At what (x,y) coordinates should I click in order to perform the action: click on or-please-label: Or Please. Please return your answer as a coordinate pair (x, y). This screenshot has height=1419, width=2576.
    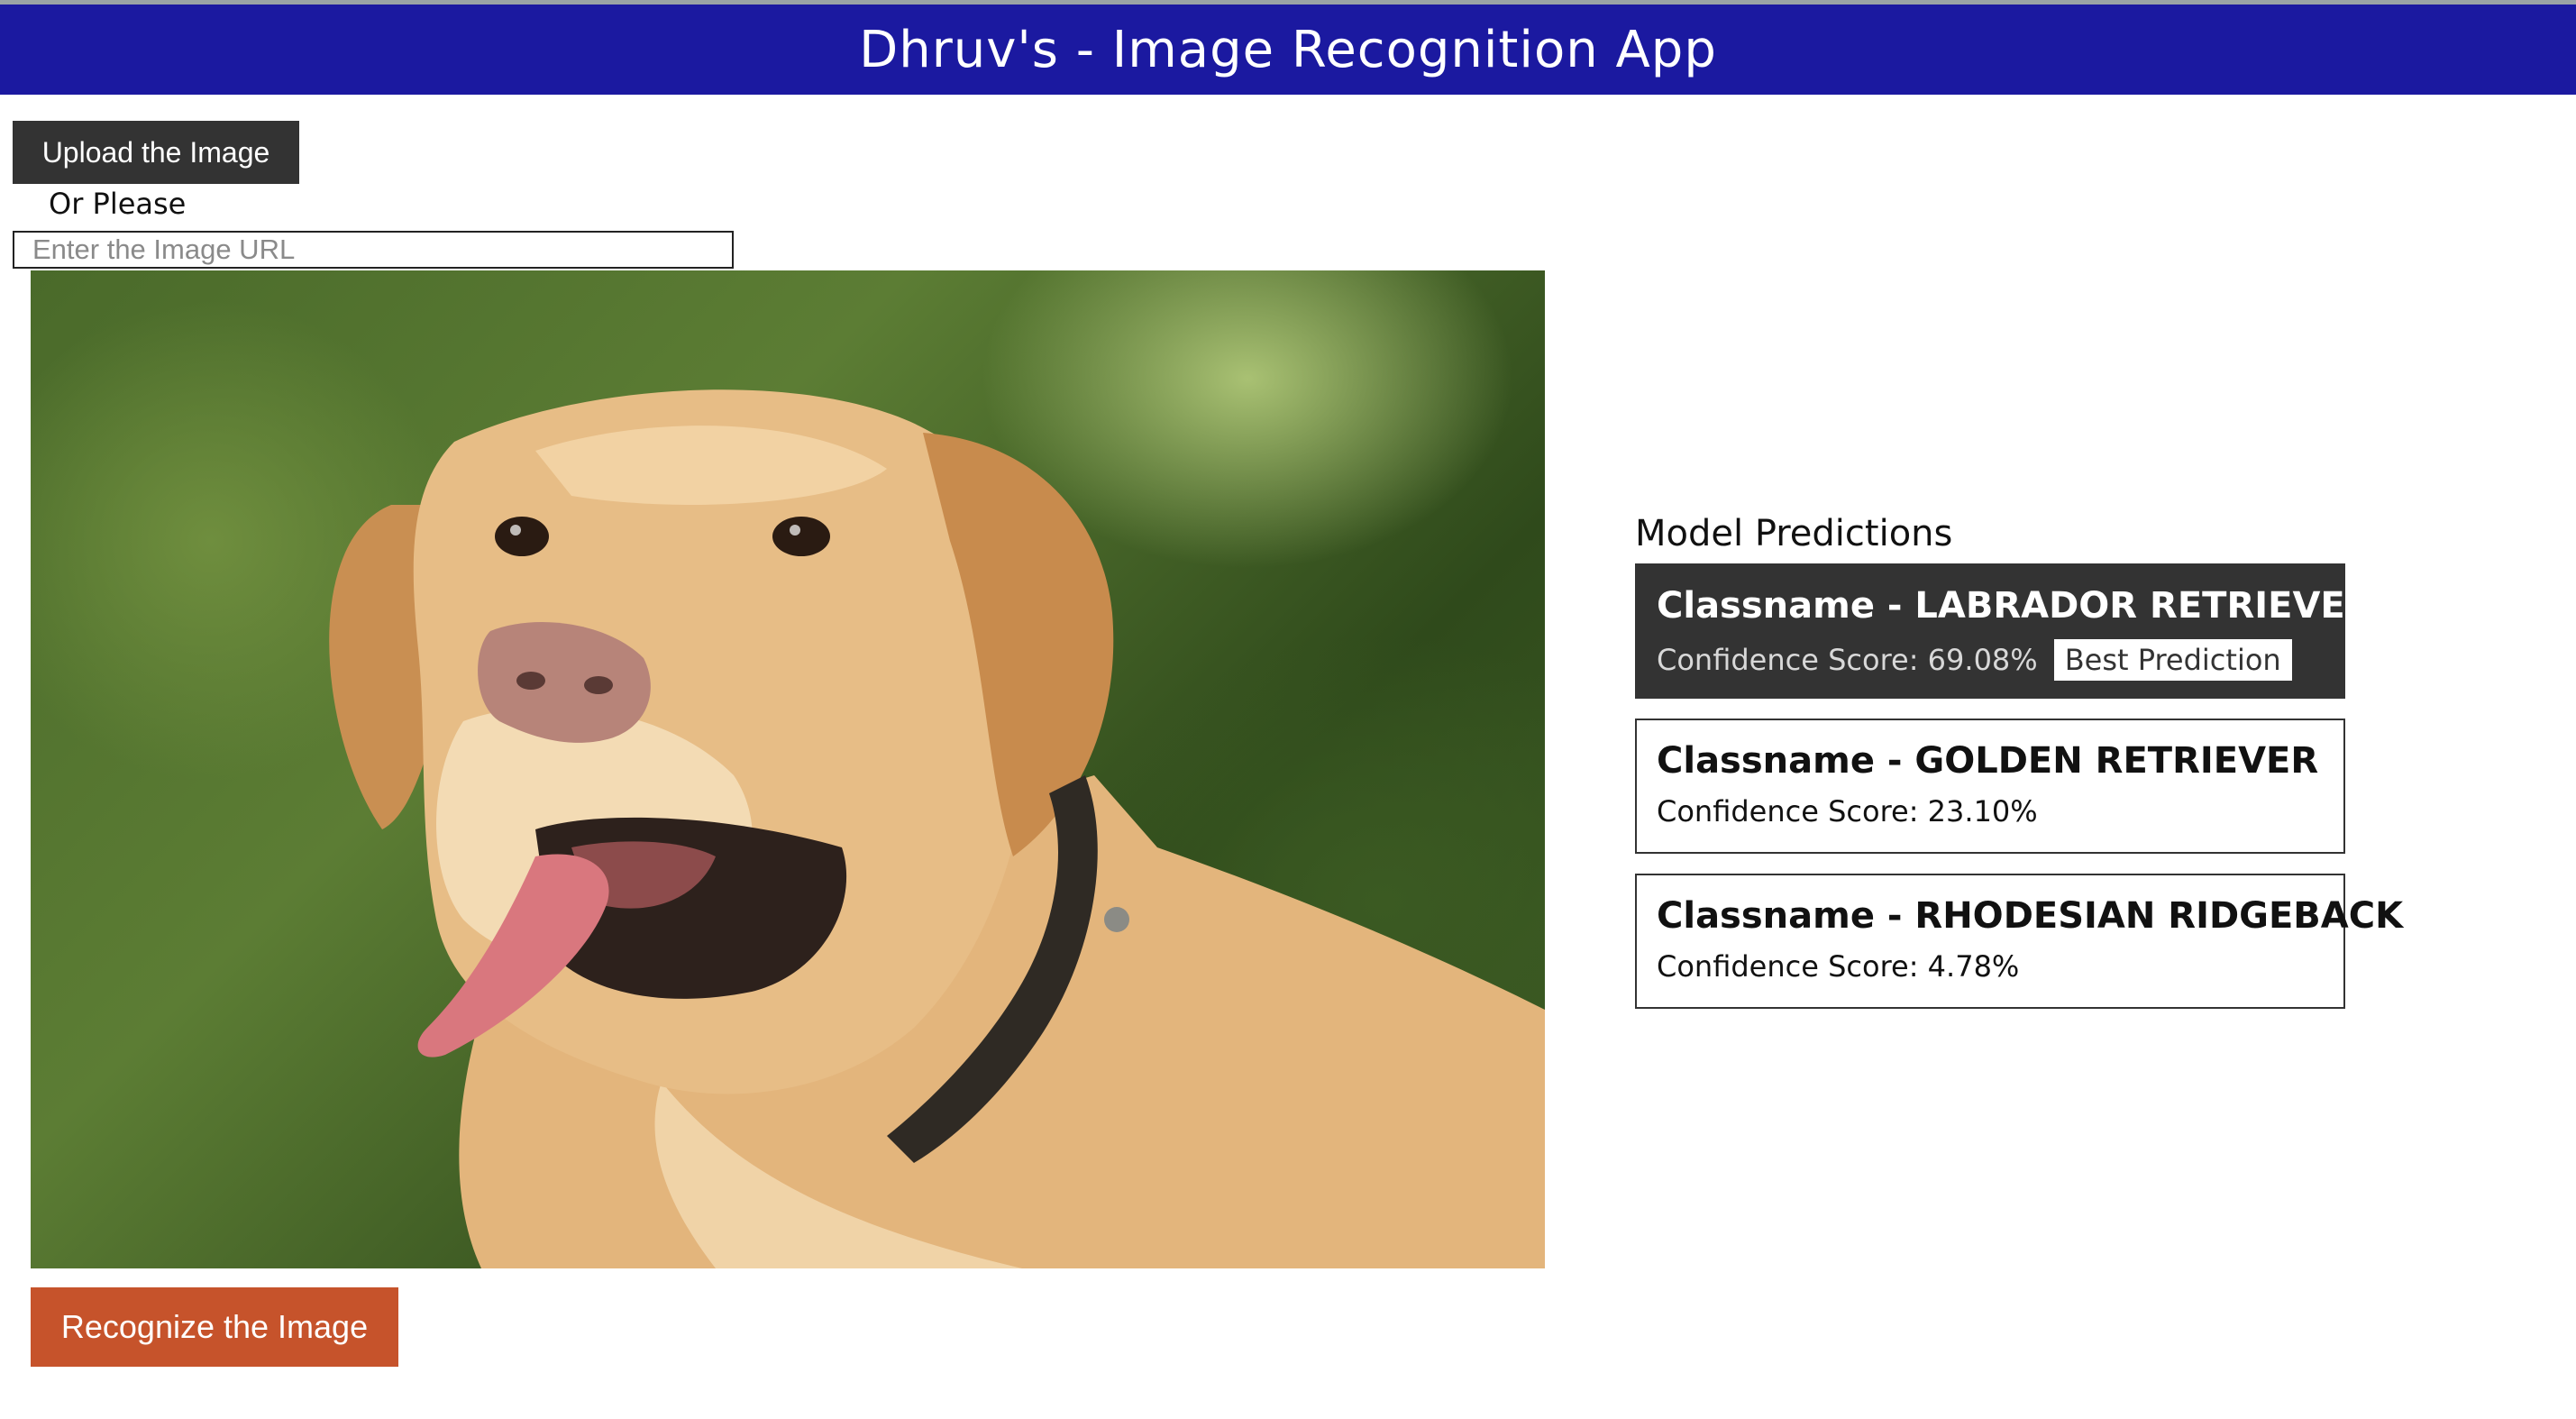
    Looking at the image, I should click on (118, 204).